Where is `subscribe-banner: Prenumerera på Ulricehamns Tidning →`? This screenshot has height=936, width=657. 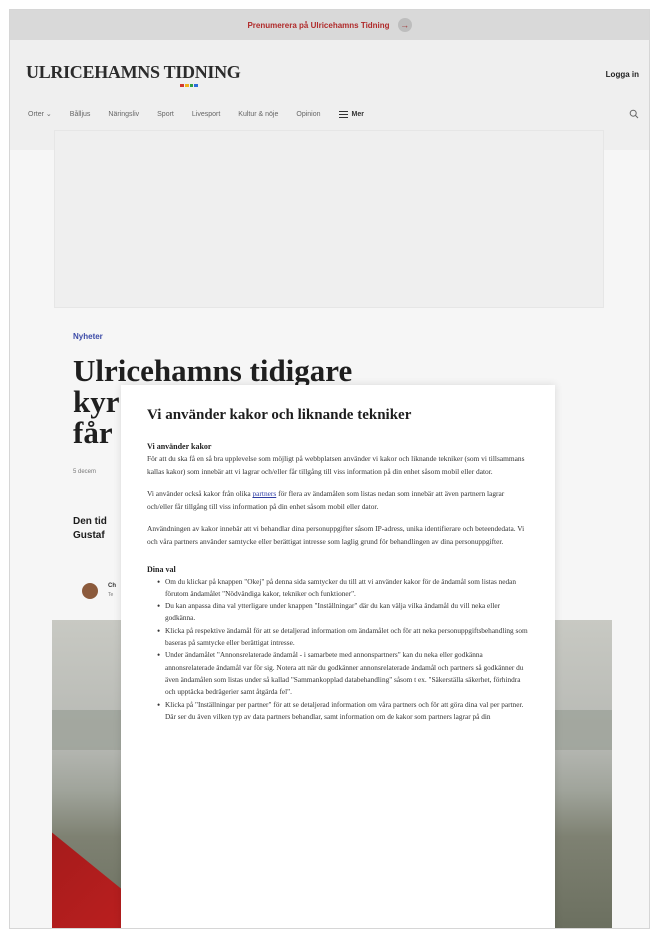
subscribe-banner: Prenumerera på Ulricehamns Tidning → is located at coordinates (329, 25).